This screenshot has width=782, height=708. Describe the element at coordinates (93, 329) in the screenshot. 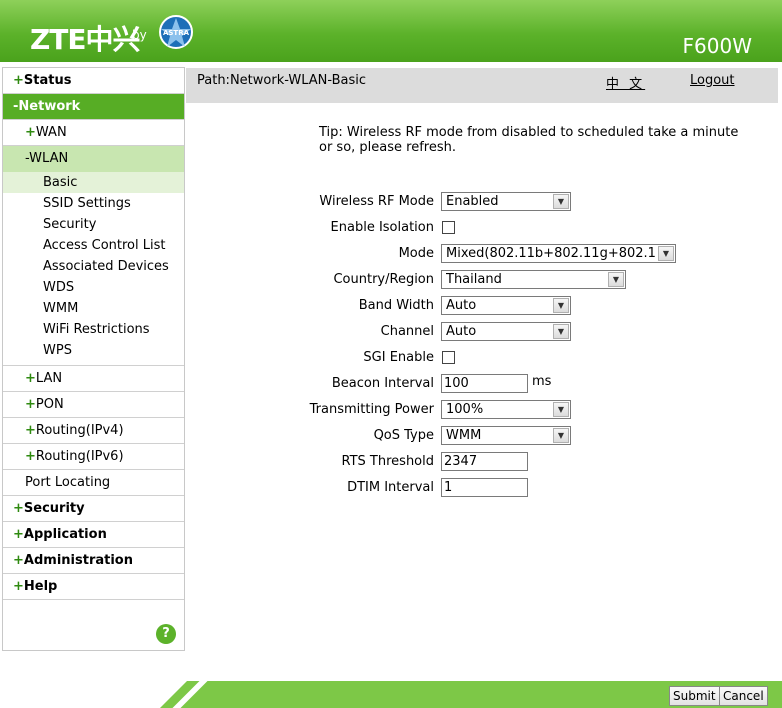

I see `sidebar-item-wifi-restrictions: WiFi Restrictions` at that location.